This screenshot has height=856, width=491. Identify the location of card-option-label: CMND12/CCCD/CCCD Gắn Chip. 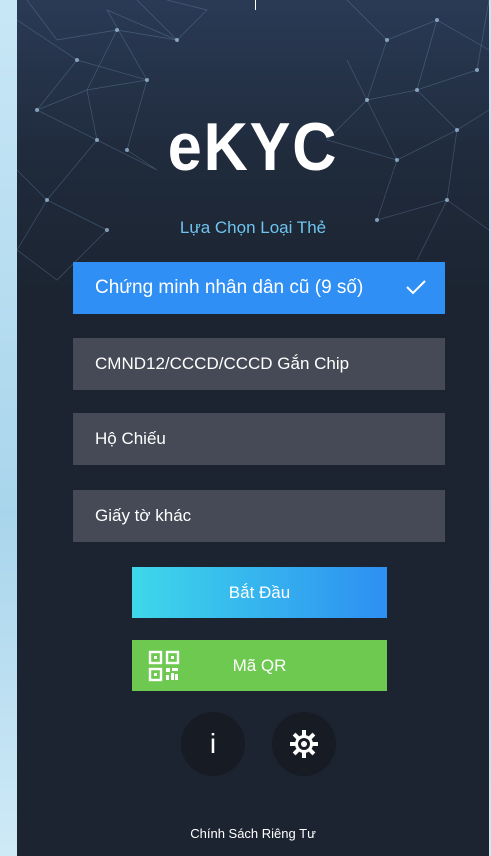
(222, 363).